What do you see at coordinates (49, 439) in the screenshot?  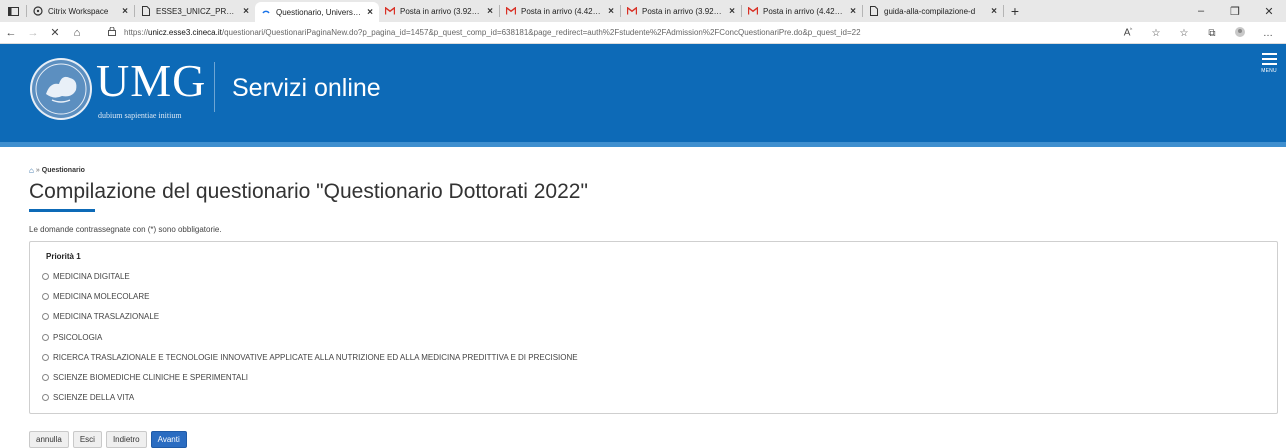 I see `annulla-button: annulla` at bounding box center [49, 439].